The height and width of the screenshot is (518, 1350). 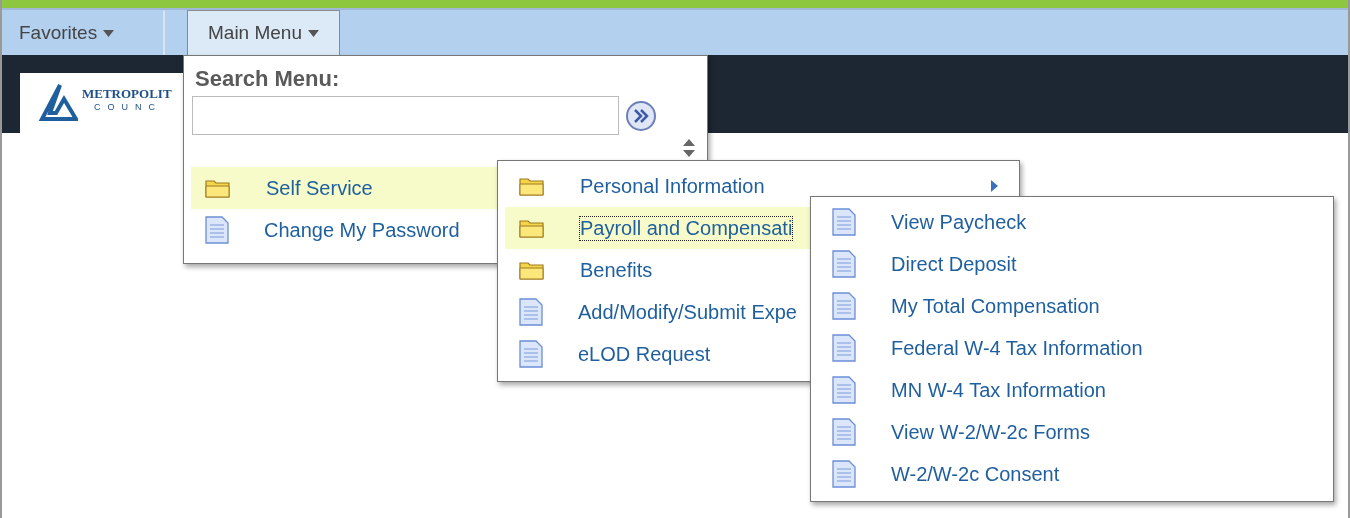 What do you see at coordinates (128, 107) in the screenshot?
I see `logo-subtext: COUNC` at bounding box center [128, 107].